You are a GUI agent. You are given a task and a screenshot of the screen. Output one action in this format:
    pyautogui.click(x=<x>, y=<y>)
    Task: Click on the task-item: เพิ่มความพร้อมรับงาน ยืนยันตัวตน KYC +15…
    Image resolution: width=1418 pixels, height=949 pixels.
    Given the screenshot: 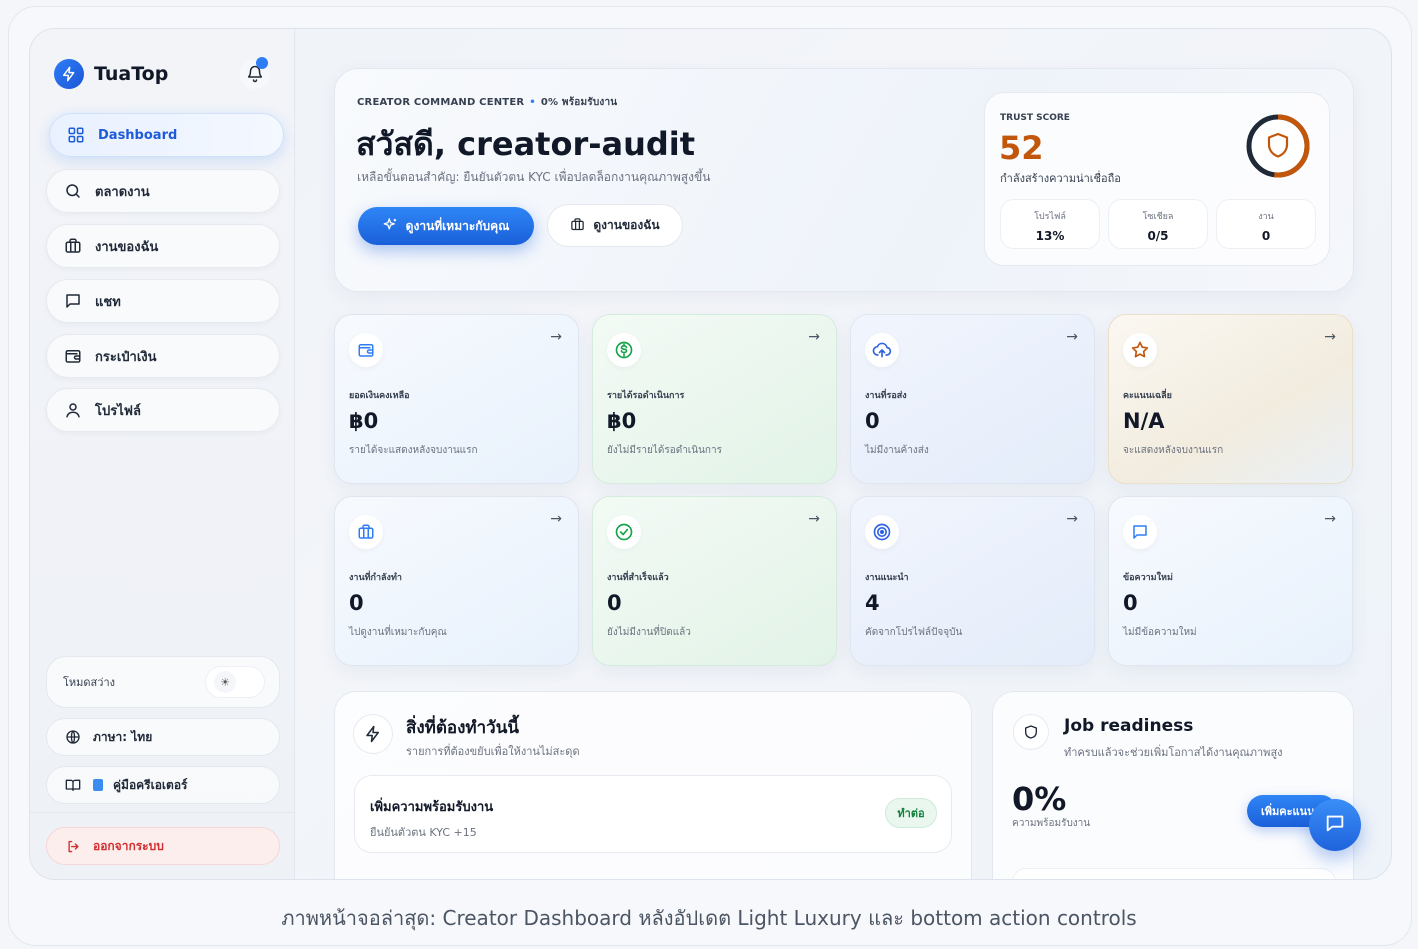 What is the action you would take?
    pyautogui.click(x=653, y=814)
    